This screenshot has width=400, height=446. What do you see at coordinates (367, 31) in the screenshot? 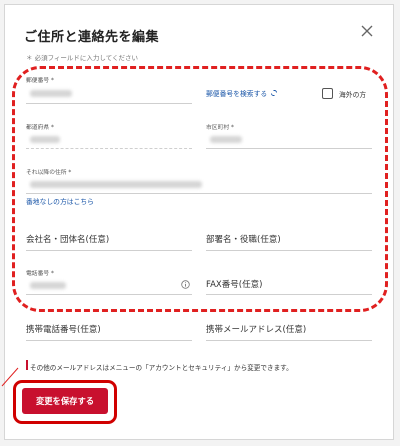
I see `close-icon` at bounding box center [367, 31].